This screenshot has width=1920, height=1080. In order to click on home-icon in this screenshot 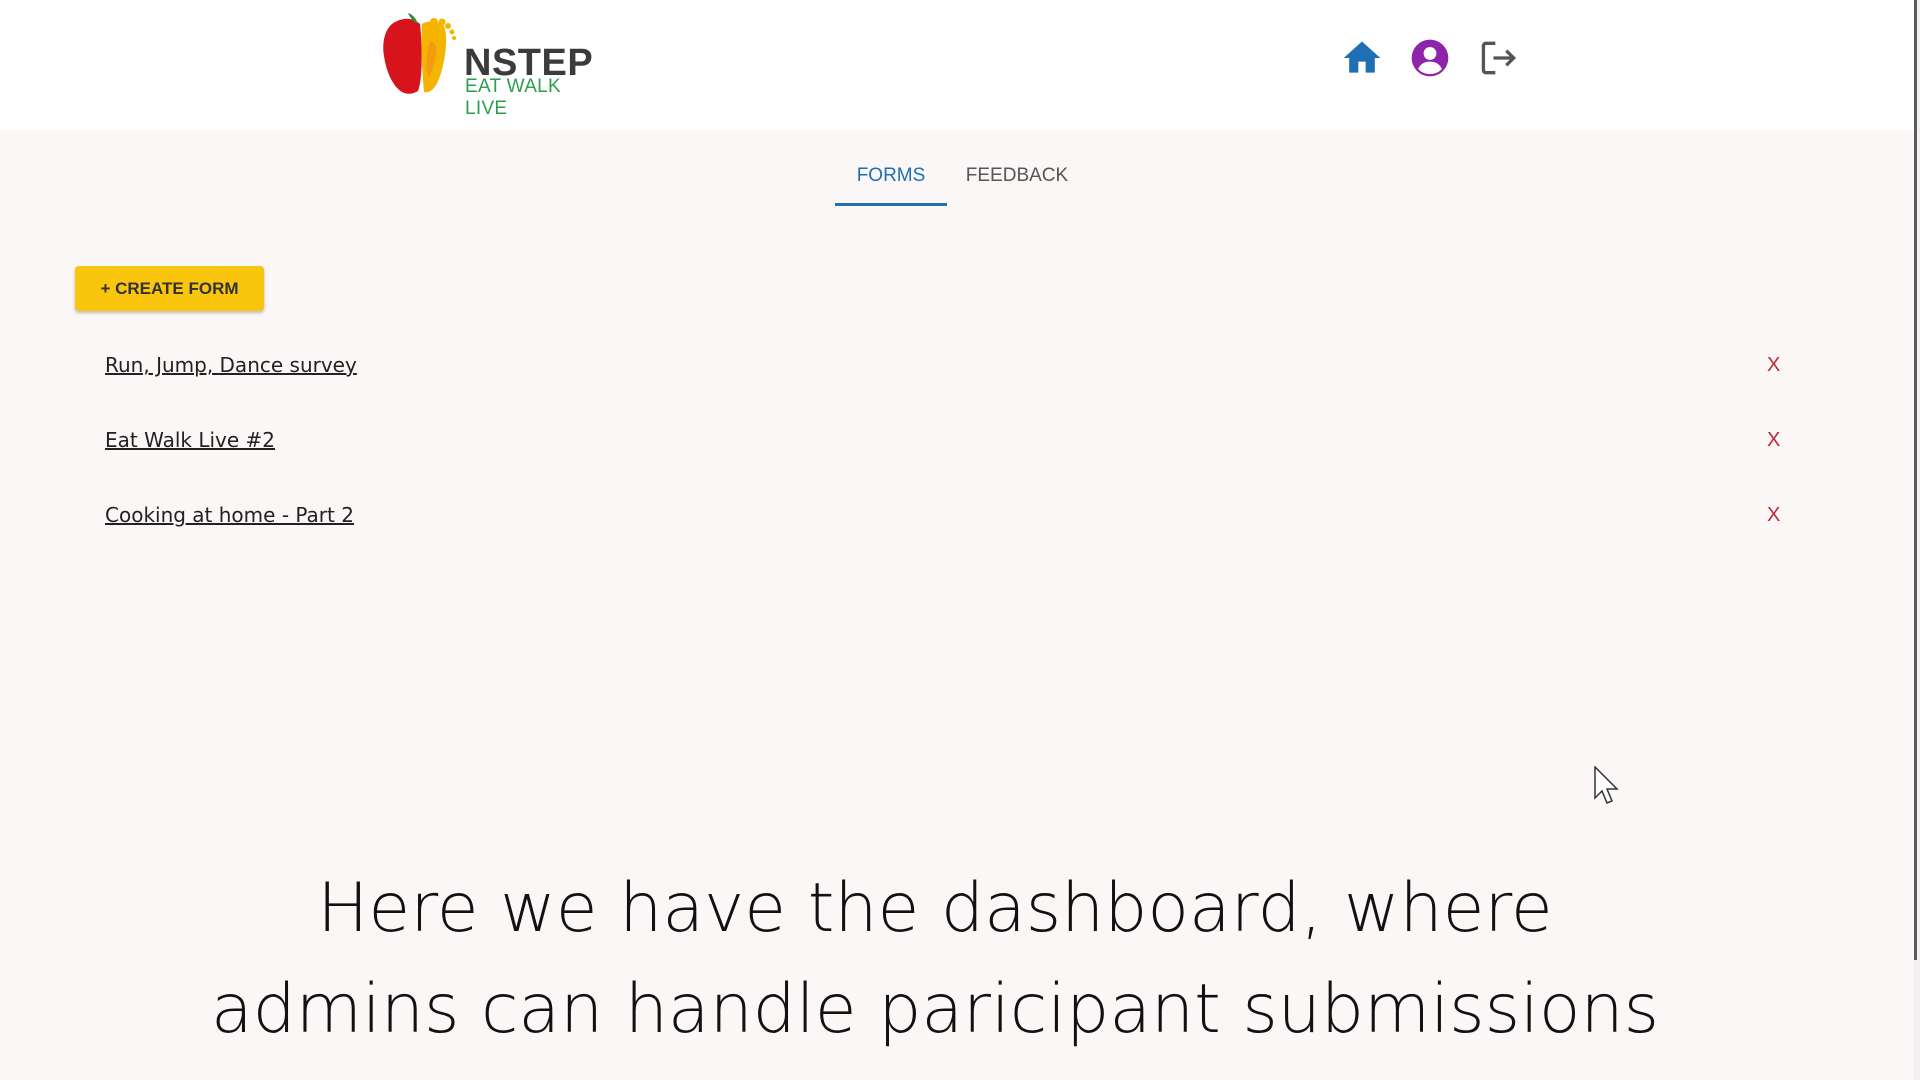, I will do `click(1362, 58)`.